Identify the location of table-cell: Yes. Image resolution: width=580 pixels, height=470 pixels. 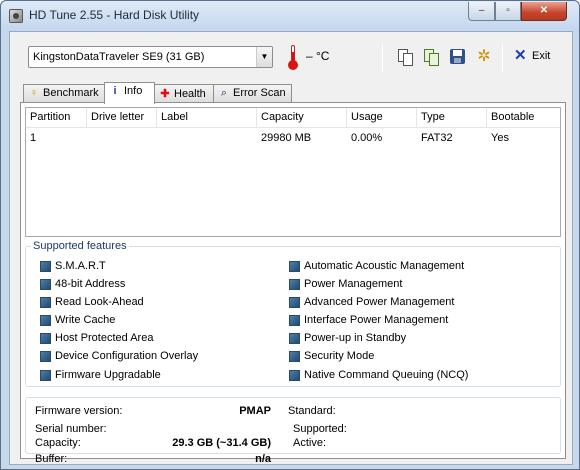
(500, 138).